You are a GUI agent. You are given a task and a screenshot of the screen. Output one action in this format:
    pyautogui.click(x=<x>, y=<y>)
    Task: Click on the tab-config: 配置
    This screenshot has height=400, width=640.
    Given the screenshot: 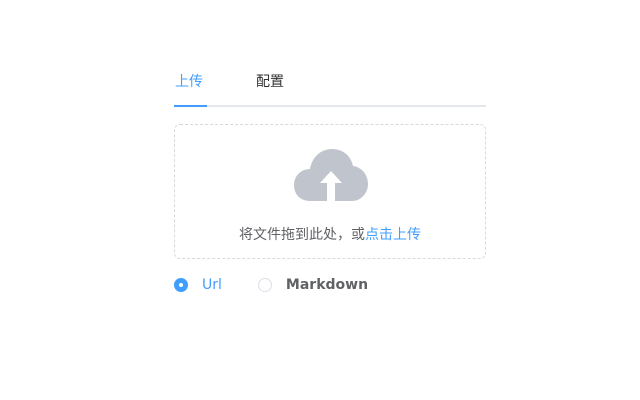 What is the action you would take?
    pyautogui.click(x=286, y=83)
    